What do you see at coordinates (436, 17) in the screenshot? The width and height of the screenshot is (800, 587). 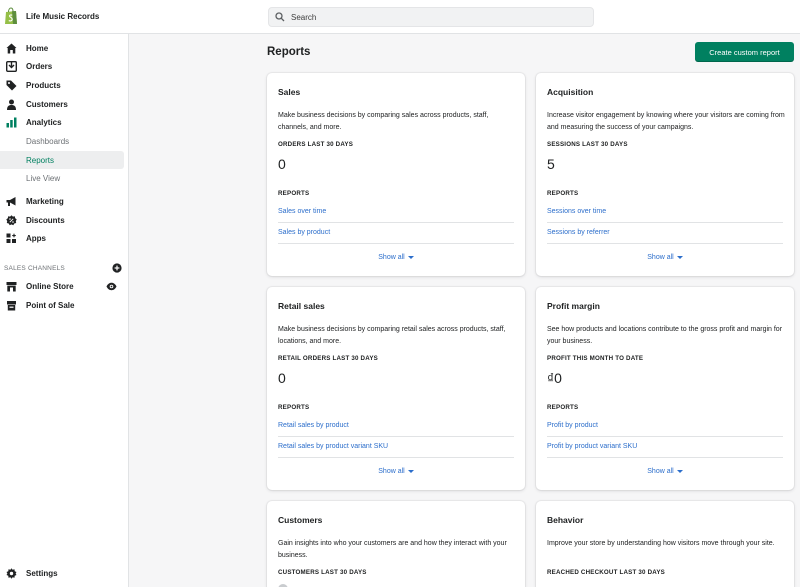 I see `search-input` at bounding box center [436, 17].